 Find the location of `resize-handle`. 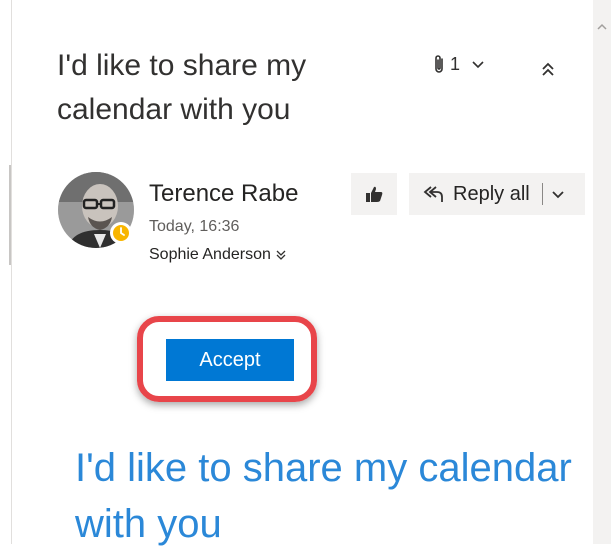

resize-handle is located at coordinates (10, 215).